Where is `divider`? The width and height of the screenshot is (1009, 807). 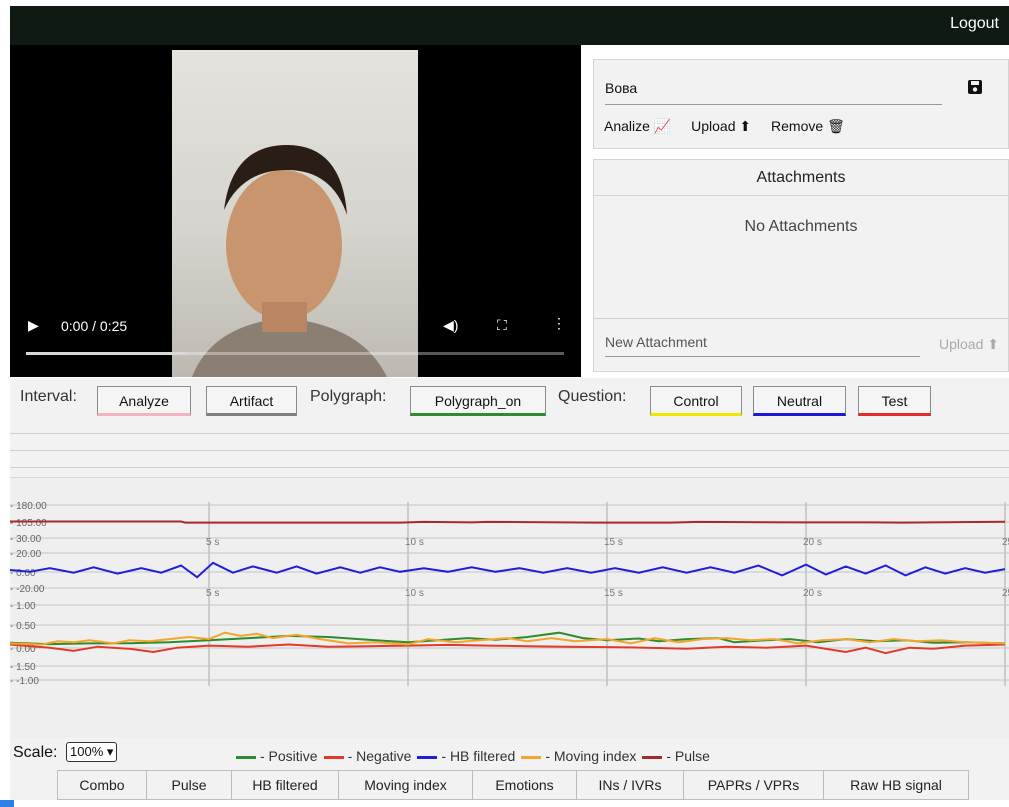 divider is located at coordinates (801, 318).